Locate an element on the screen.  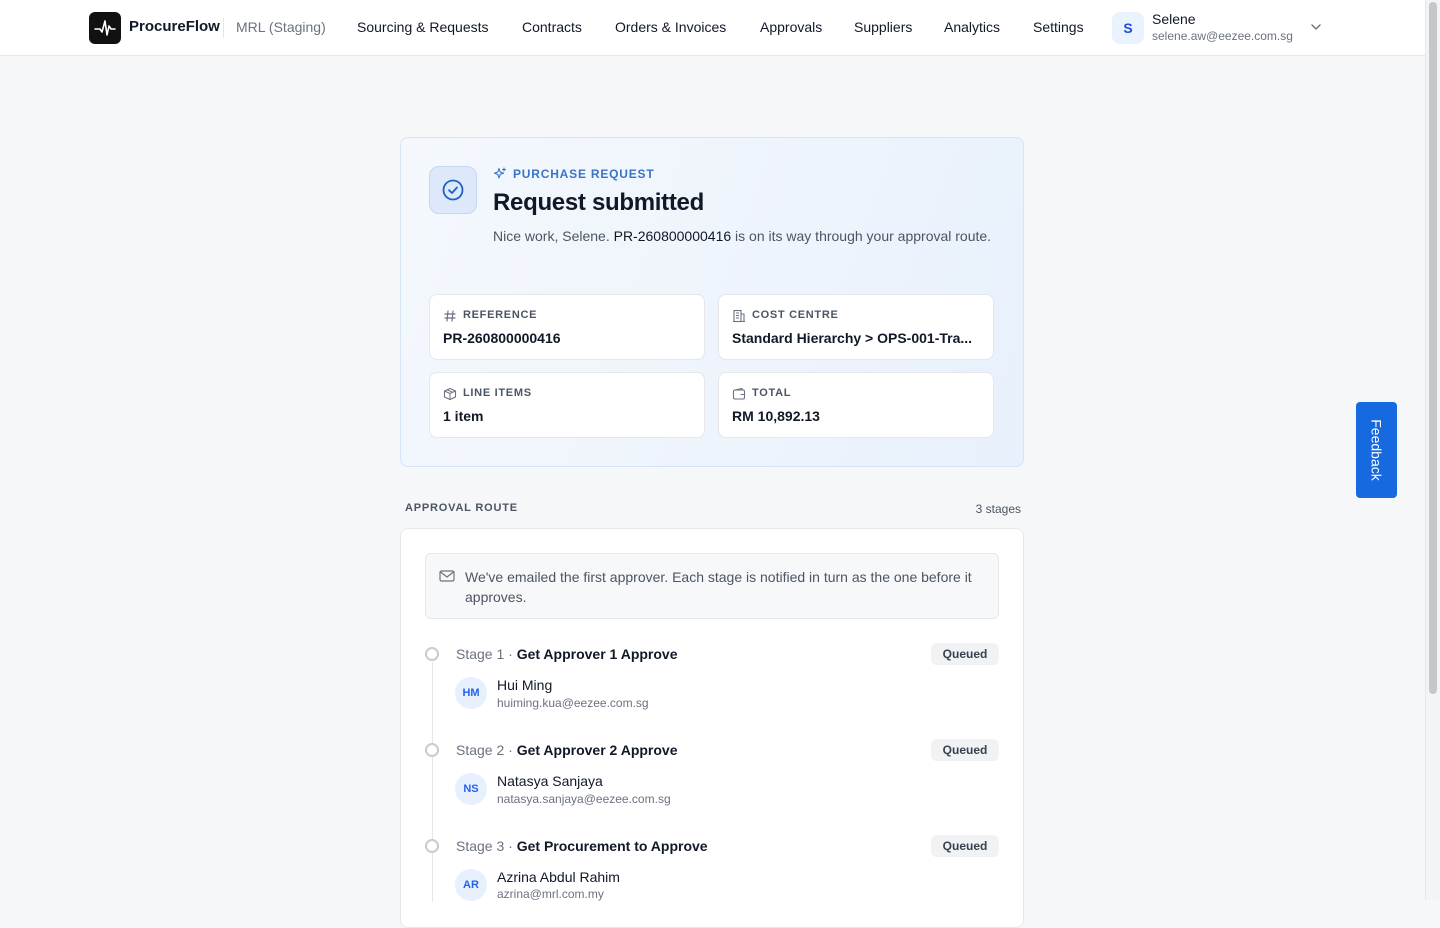
timeline-connector is located at coordinates (432, 782).